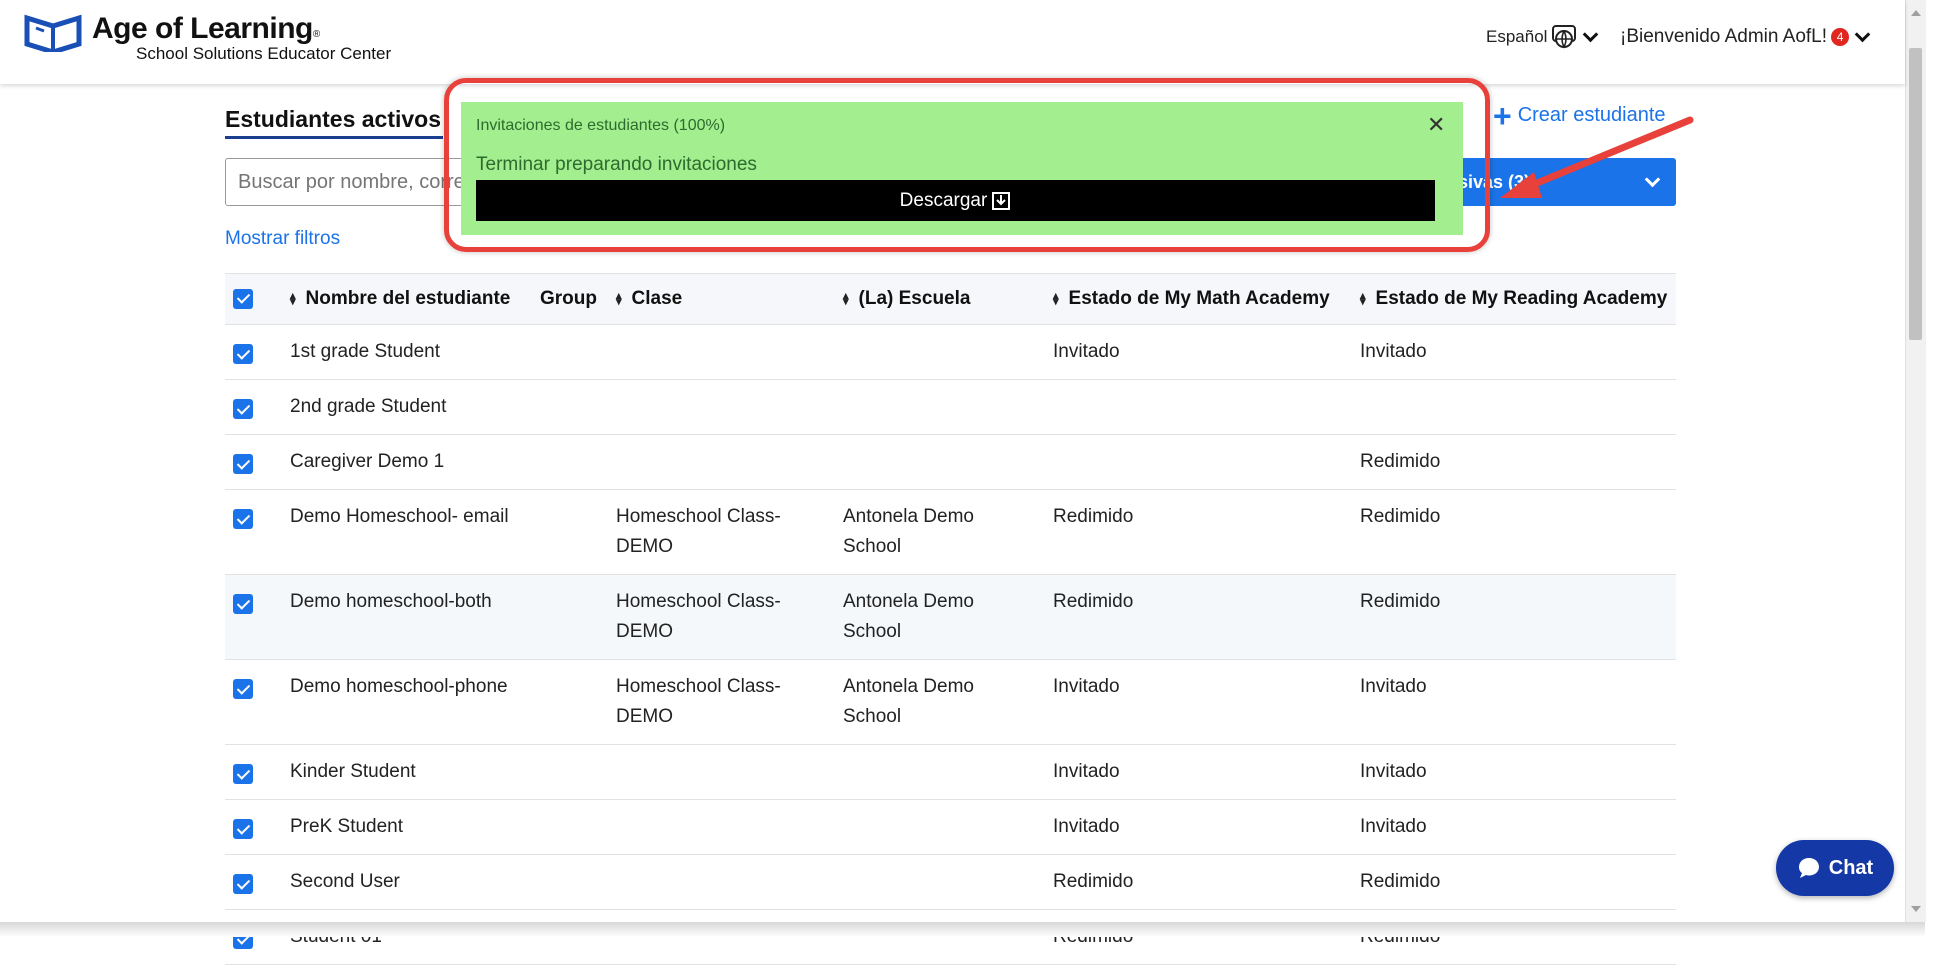  Describe the element at coordinates (415, 882) in the screenshot. I see `student-name: Second User` at that location.